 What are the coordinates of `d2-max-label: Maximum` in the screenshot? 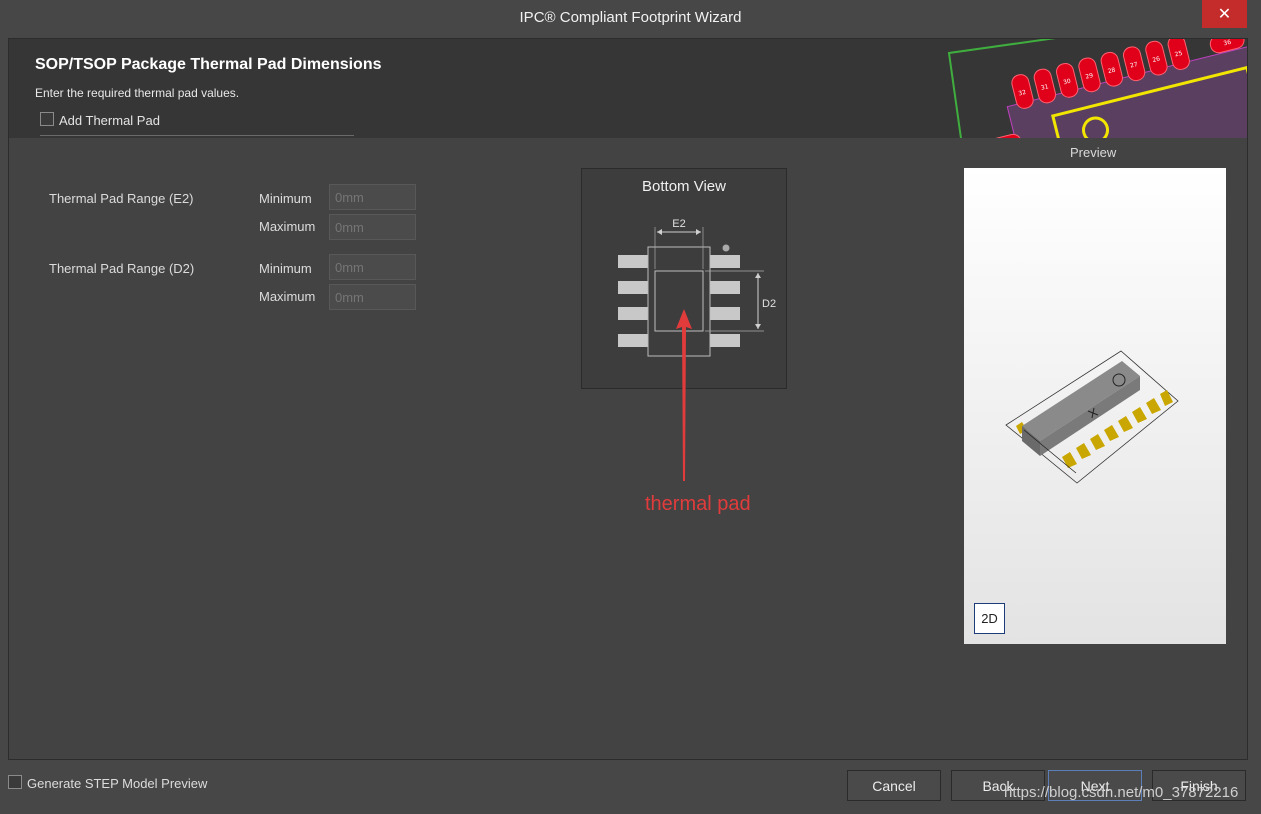 It's located at (287, 296).